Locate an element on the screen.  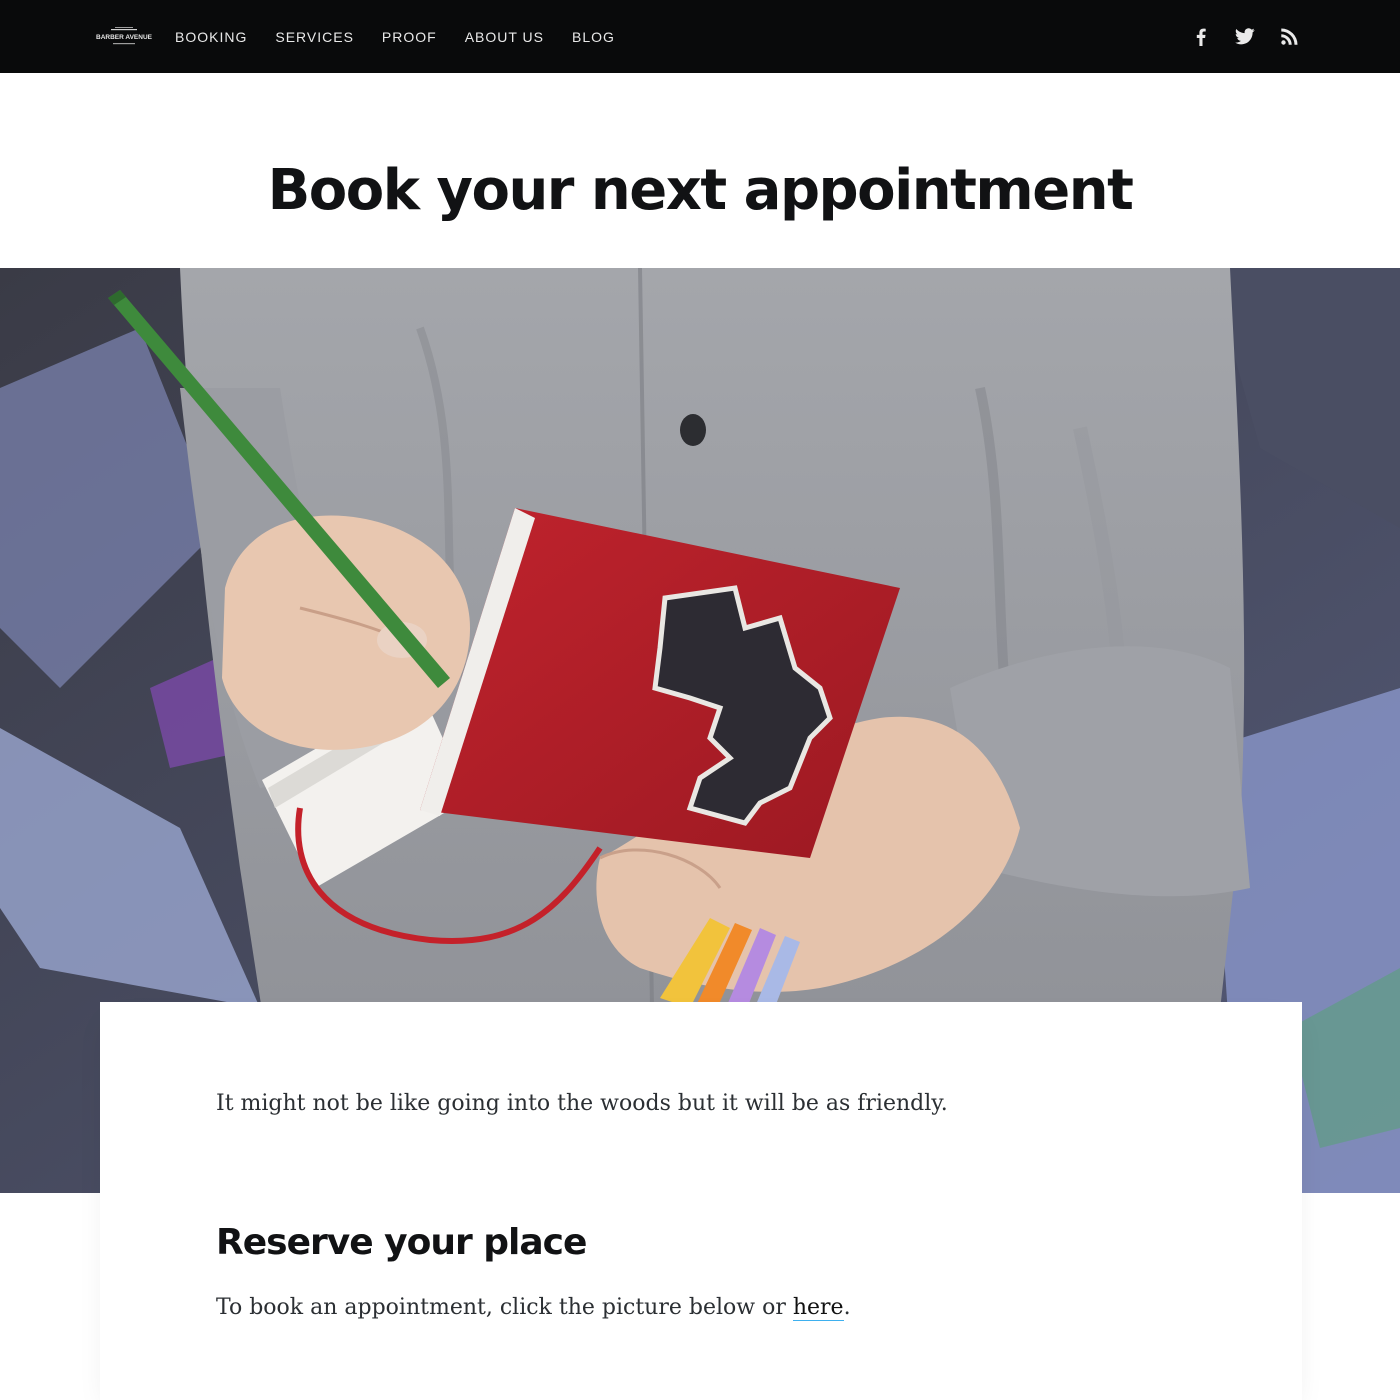
nav-services: SERVICES is located at coordinates (314, 37).